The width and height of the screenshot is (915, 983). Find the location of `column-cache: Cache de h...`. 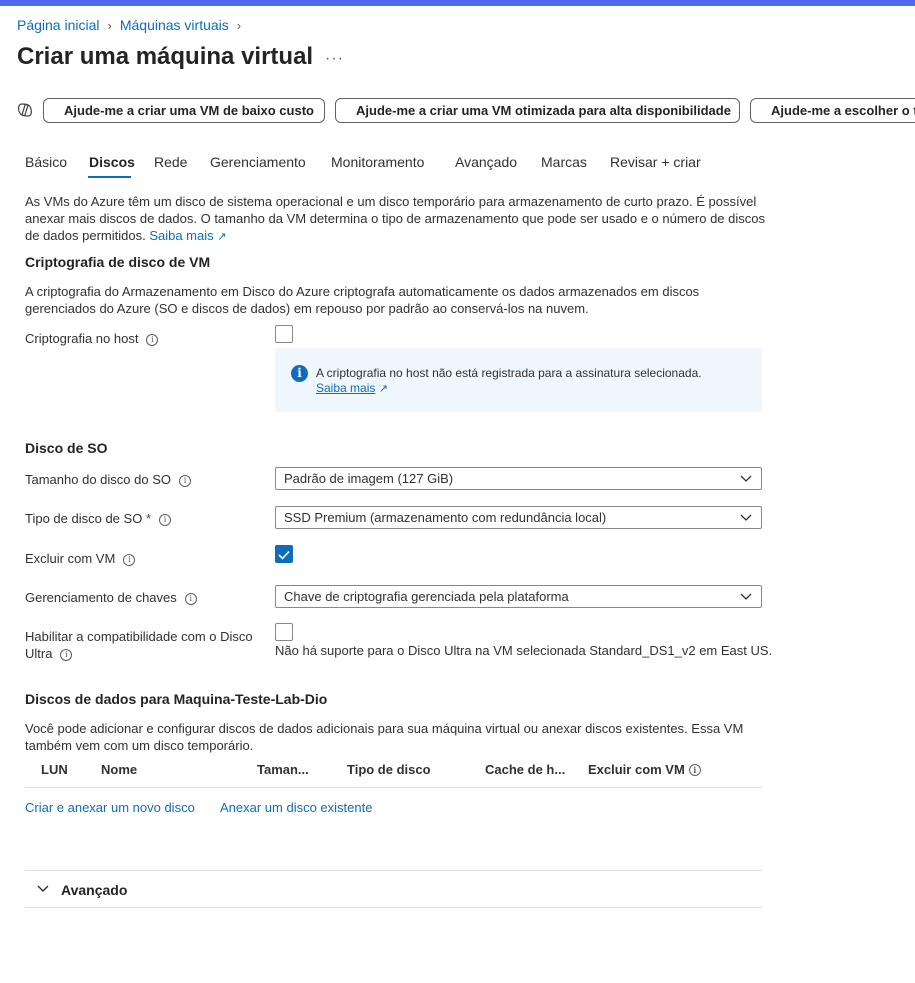

column-cache: Cache de h... is located at coordinates (525, 769).